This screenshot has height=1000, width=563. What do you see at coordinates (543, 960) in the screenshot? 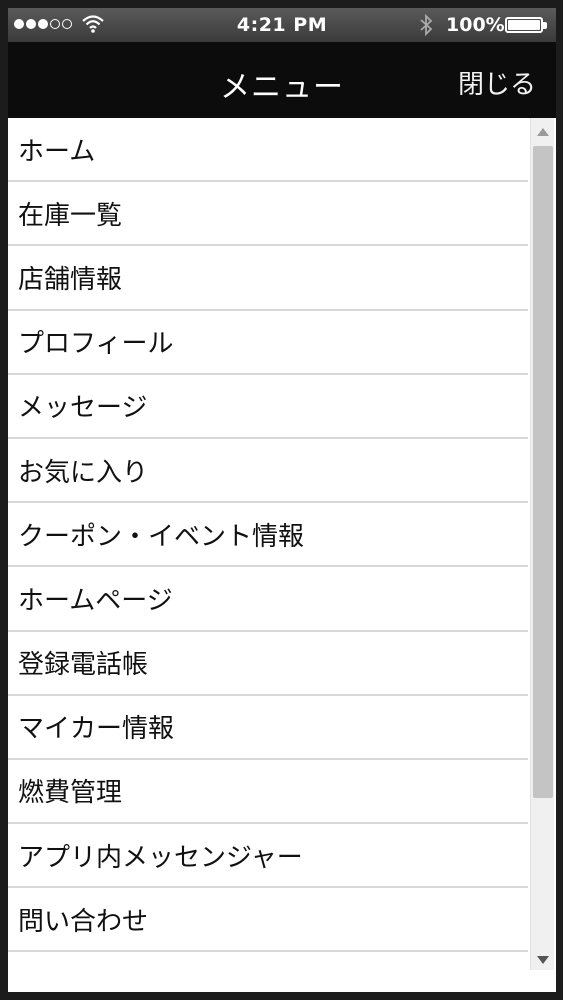
I see `scroll-down-arrow-icon` at bounding box center [543, 960].